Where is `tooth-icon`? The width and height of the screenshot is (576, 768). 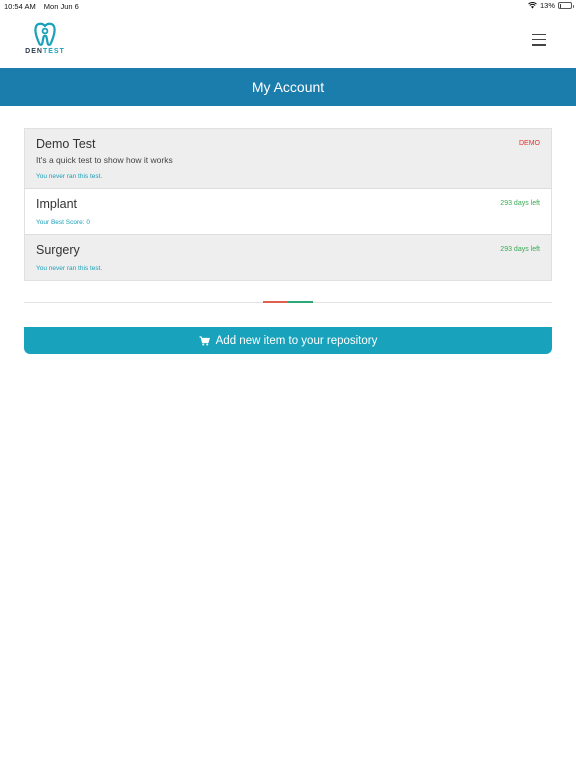 tooth-icon is located at coordinates (45, 34).